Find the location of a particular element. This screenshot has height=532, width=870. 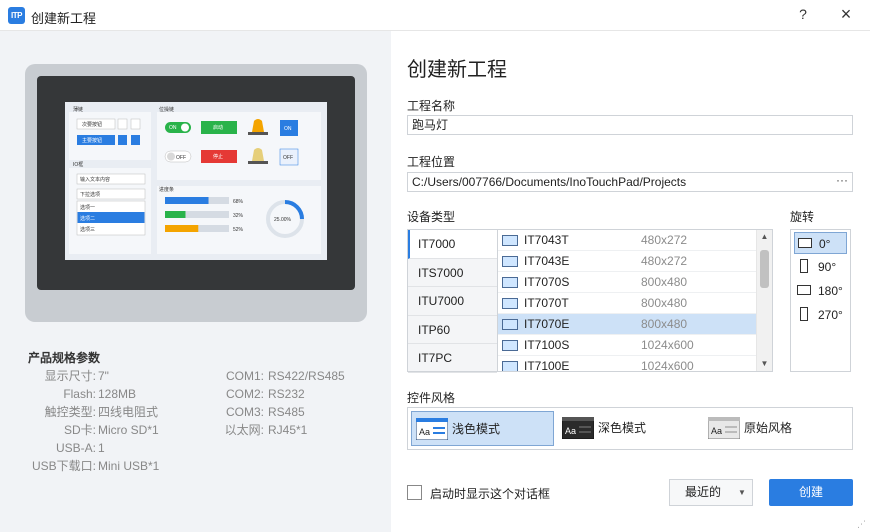

dark-theme-icon: Aa is located at coordinates (578, 428).